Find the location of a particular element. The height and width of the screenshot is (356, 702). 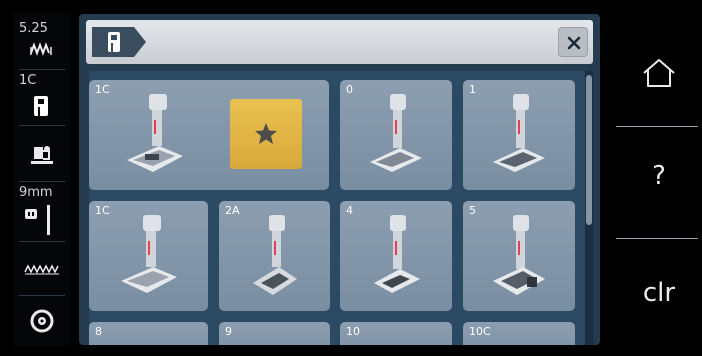

presser-foot-label: 9 is located at coordinates (228, 331).